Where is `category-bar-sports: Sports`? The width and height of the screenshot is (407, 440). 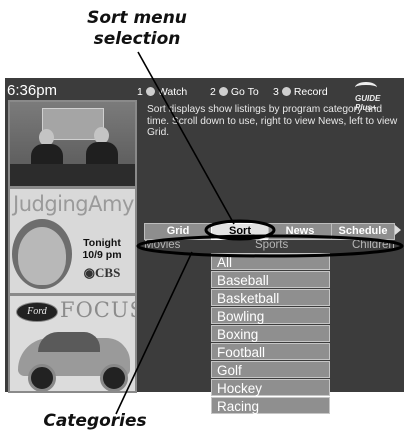 category-bar-sports: Sports is located at coordinates (271, 245).